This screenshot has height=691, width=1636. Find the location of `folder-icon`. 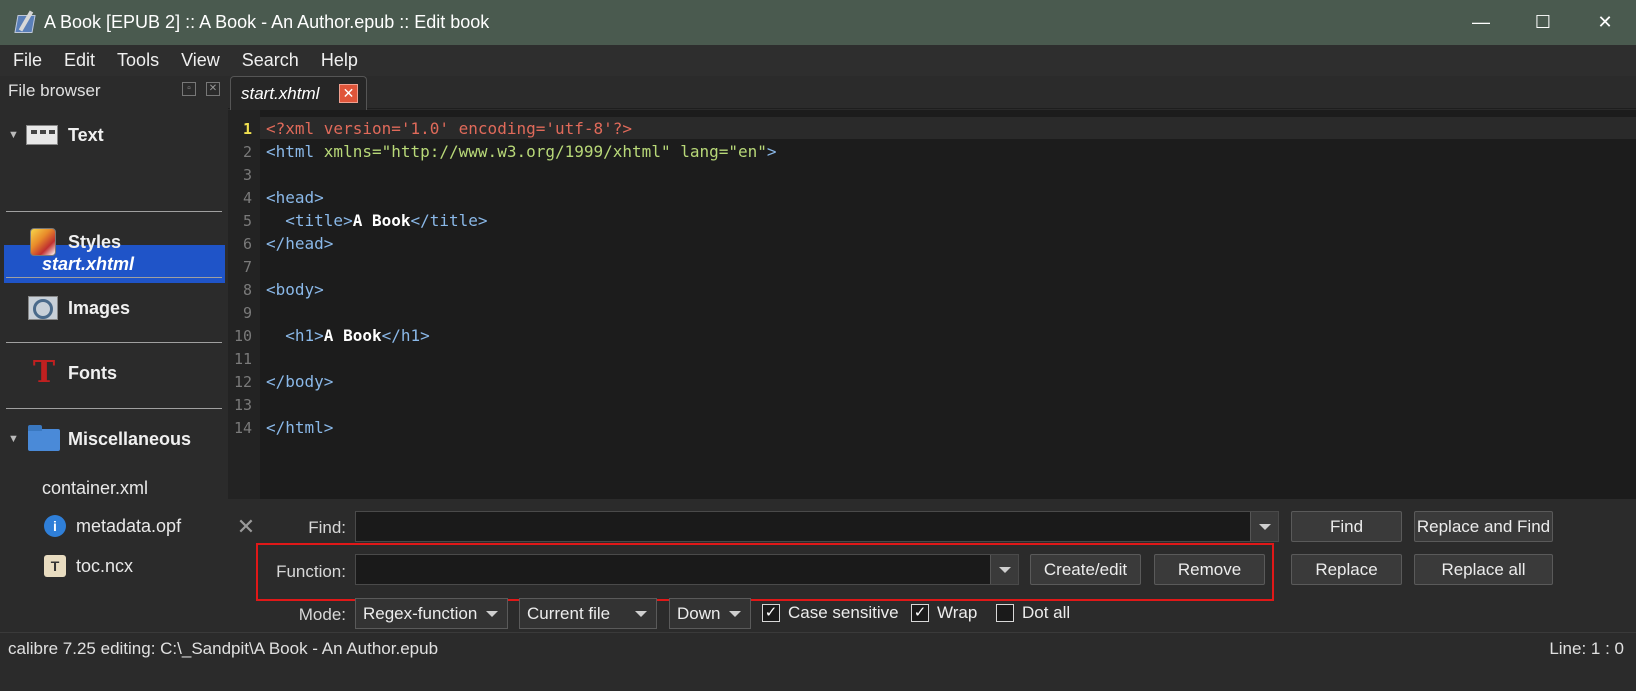

folder-icon is located at coordinates (43, 439).